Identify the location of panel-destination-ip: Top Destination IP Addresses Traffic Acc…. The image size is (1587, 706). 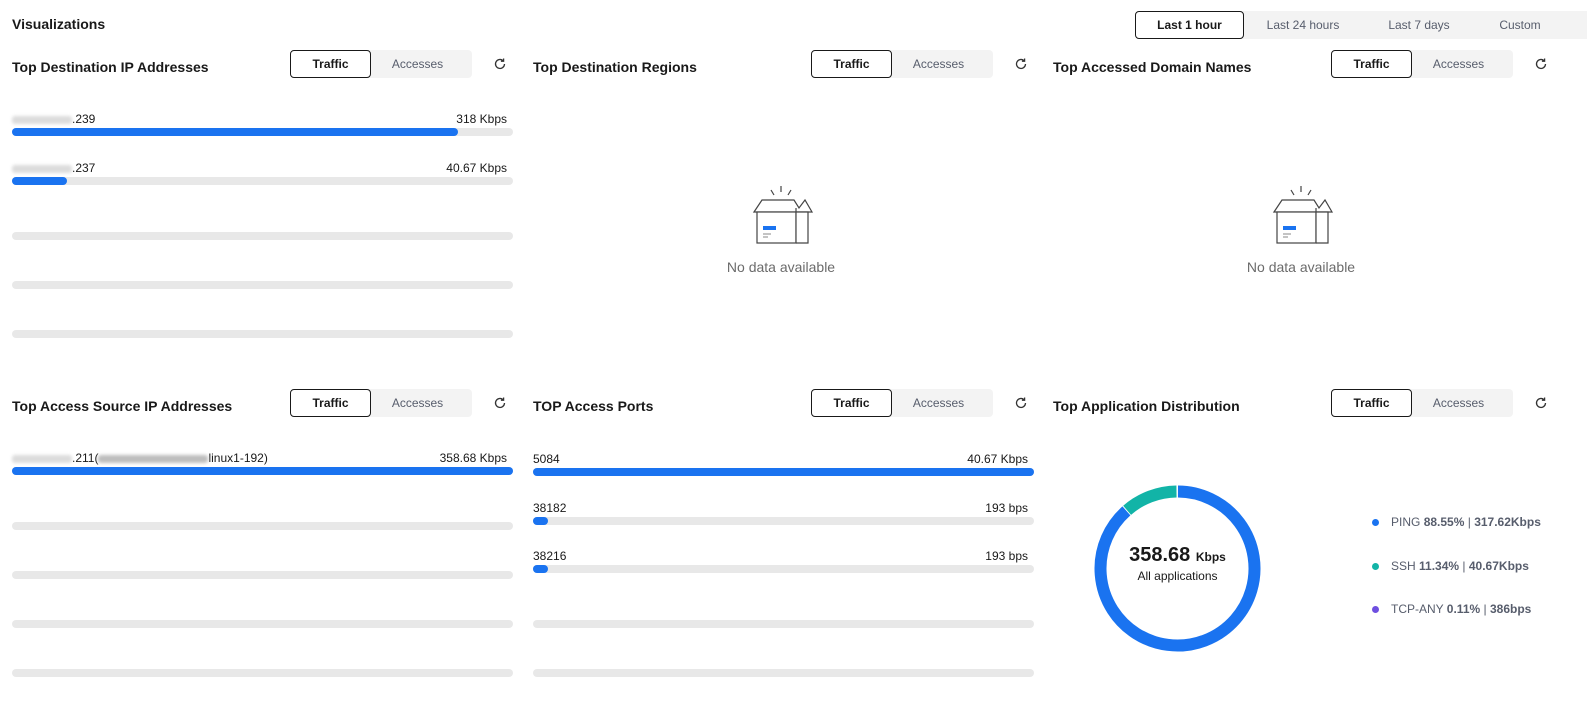
(262, 205).